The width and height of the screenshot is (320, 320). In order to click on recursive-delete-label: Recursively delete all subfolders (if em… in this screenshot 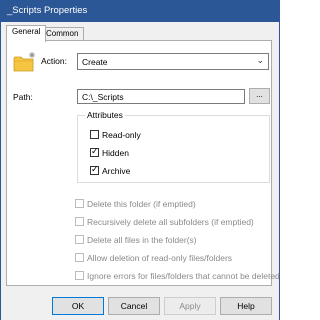, I will do `click(170, 221)`.